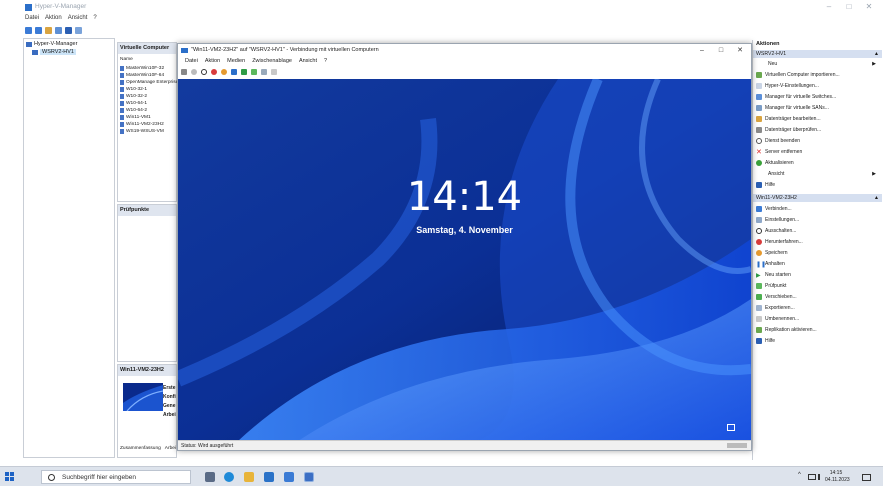 Image resolution: width=883 pixels, height=486 pixels. Describe the element at coordinates (802, 475) in the screenshot. I see `tray-overflow-icon: ^` at that location.